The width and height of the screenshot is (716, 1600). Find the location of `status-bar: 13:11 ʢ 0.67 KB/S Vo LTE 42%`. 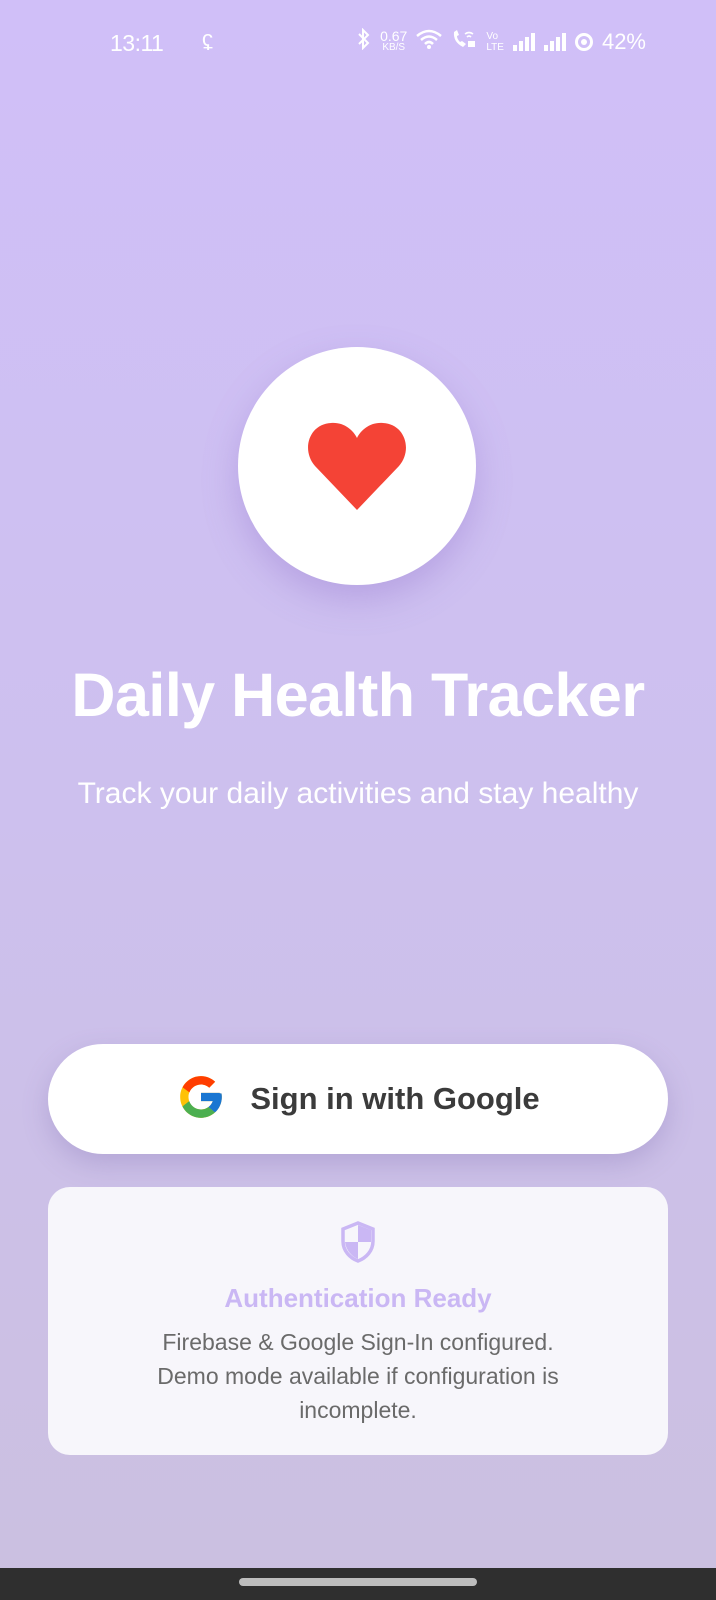

status-bar: 13:11 ʢ 0.67 KB/S Vo LTE 42% is located at coordinates (358, 45).